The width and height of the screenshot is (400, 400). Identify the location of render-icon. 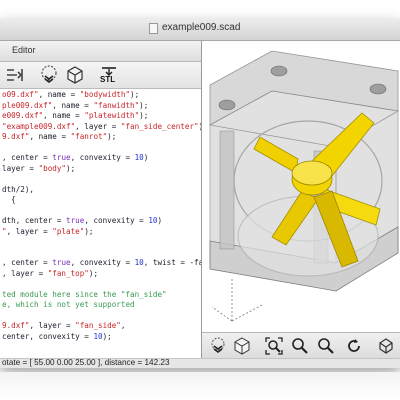
(242, 346).